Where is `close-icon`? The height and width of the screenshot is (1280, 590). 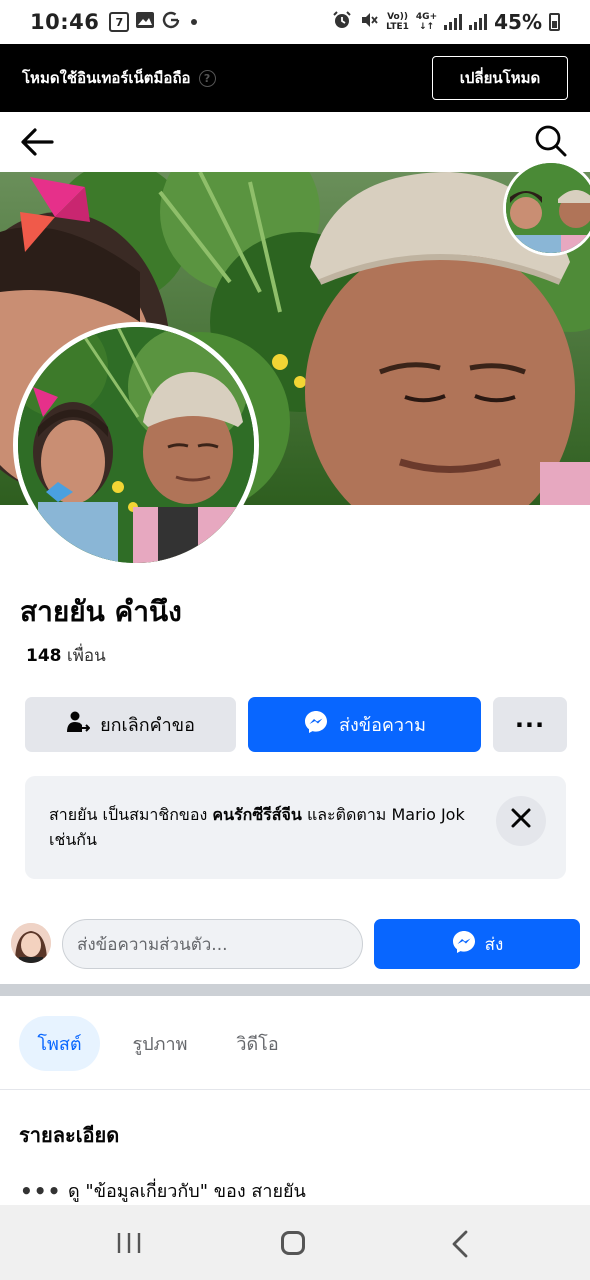 close-icon is located at coordinates (521, 821).